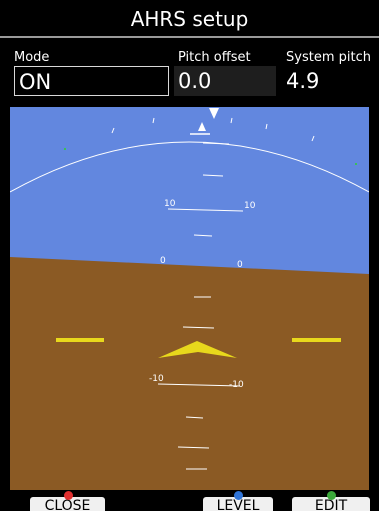 The height and width of the screenshot is (511, 379). Describe the element at coordinates (35, 82) in the screenshot. I see `mode-value: ON` at that location.